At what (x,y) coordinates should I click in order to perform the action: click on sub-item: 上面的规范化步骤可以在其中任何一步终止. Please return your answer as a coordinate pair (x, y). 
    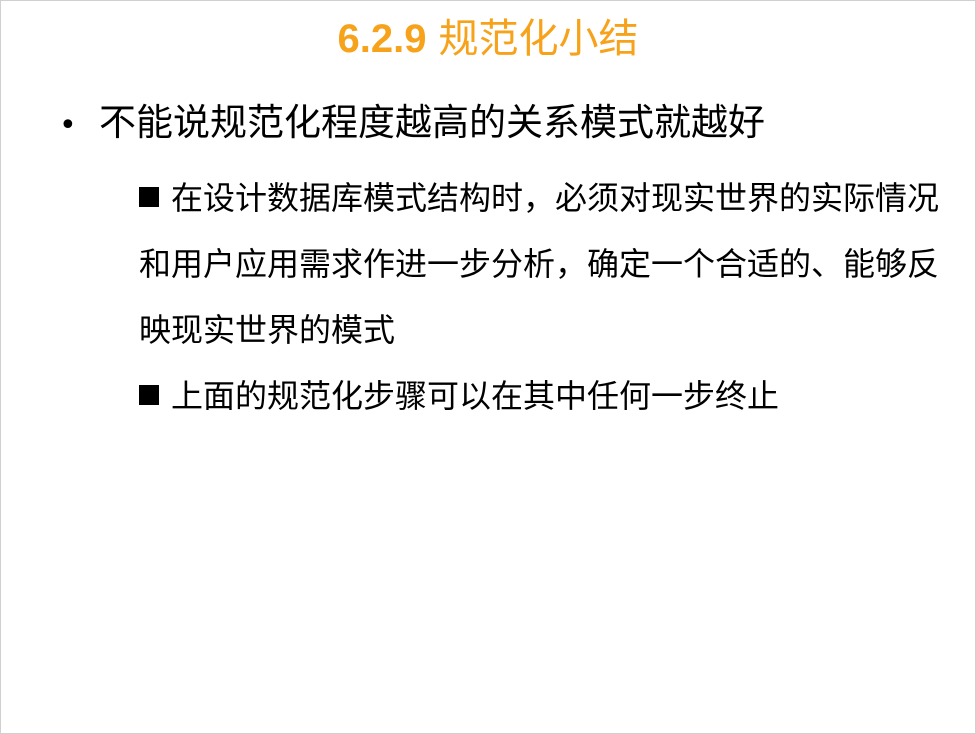
    Looking at the image, I should click on (539, 396).